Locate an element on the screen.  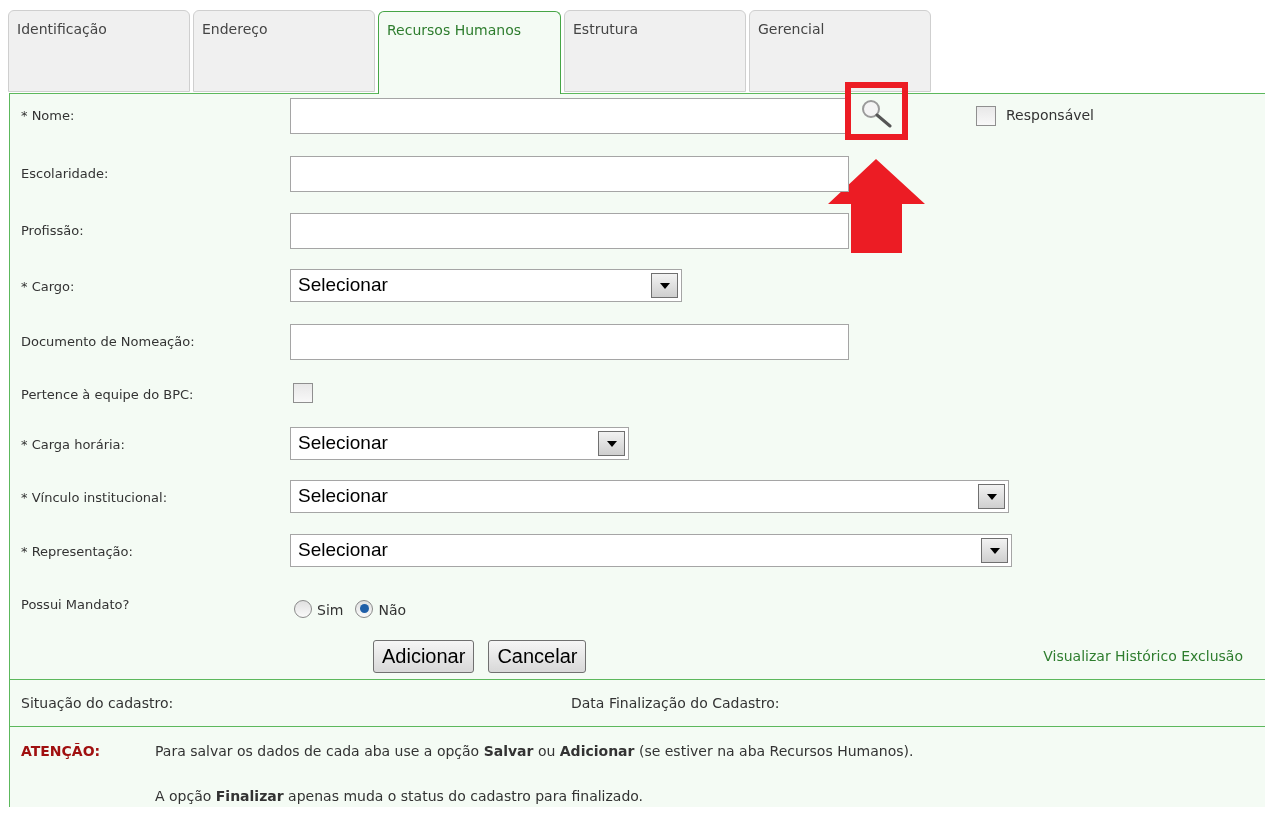
field-label: * Representação: is located at coordinates (77, 552).